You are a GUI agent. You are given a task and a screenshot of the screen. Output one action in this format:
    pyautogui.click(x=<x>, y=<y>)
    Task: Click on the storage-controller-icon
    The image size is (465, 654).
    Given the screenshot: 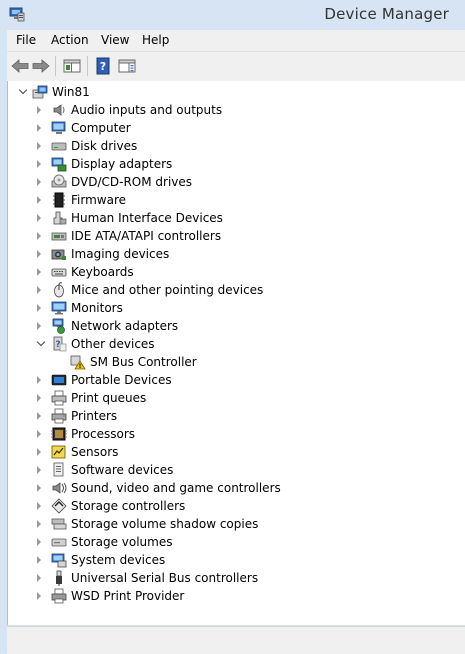 What is the action you would take?
    pyautogui.click(x=59, y=506)
    